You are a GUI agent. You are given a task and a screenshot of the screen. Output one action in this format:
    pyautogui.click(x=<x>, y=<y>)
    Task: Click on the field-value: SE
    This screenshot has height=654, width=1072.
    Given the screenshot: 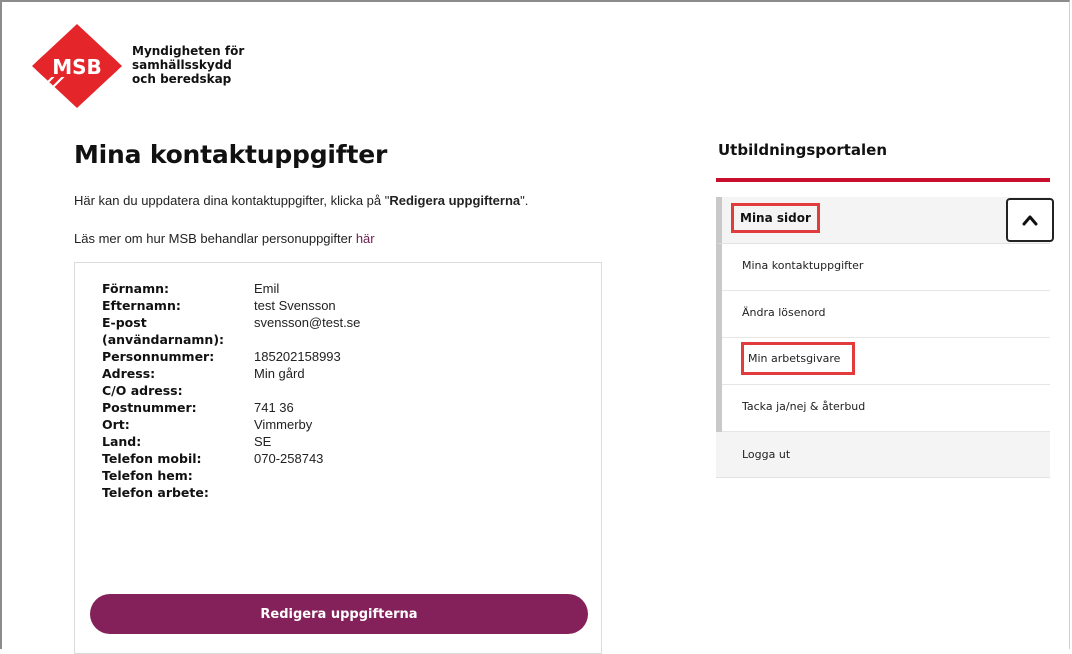 What is the action you would take?
    pyautogui.click(x=263, y=441)
    